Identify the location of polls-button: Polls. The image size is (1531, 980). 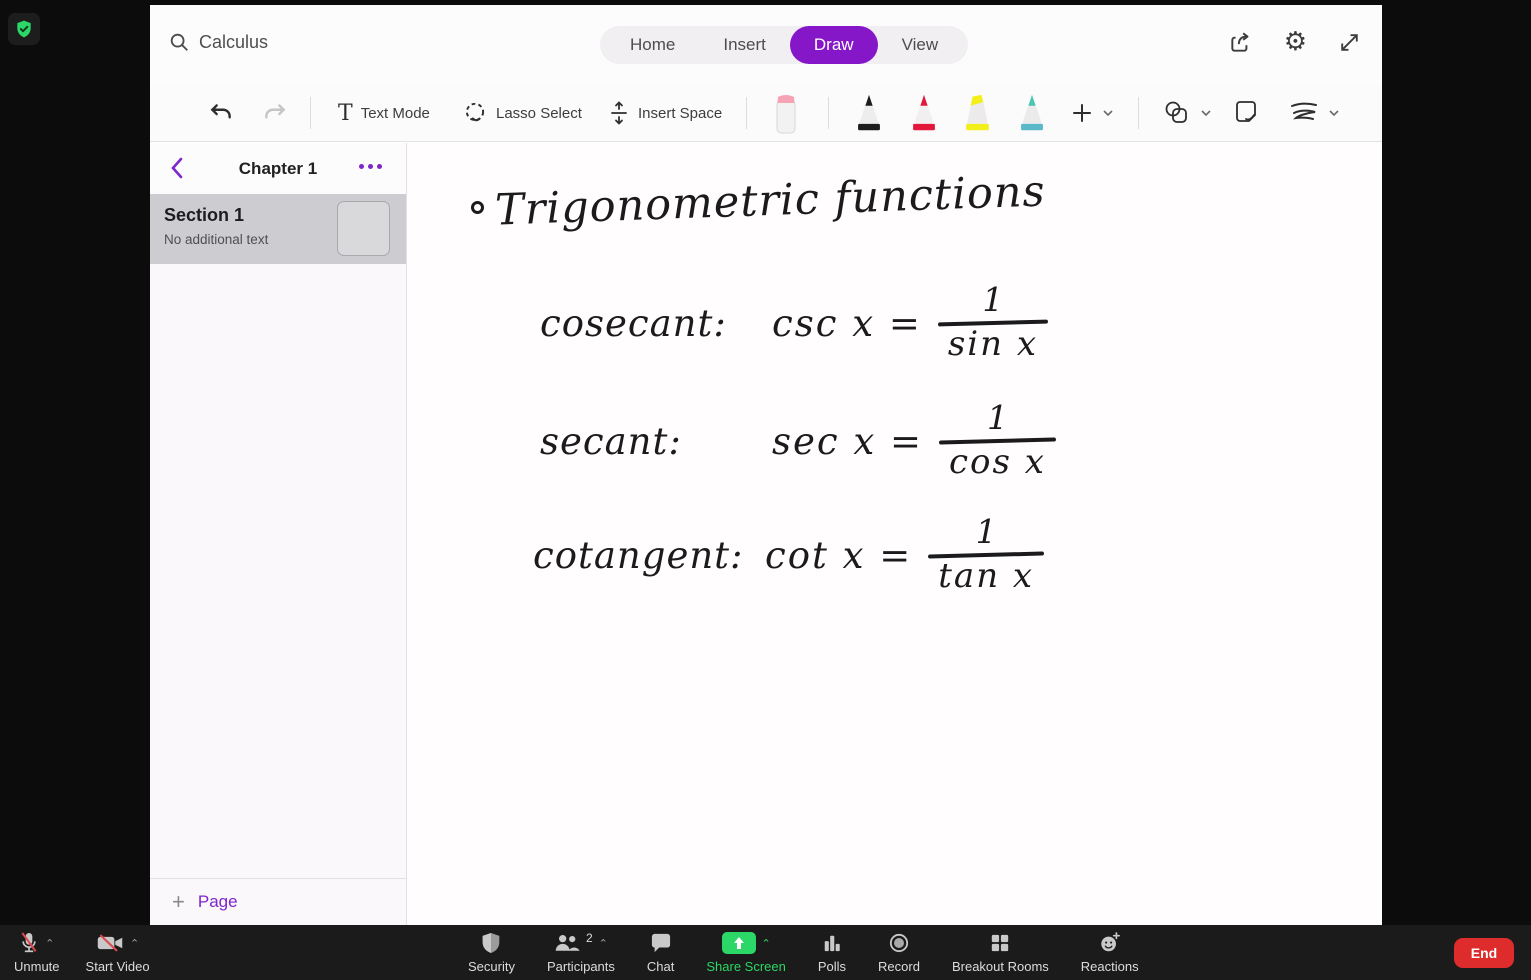
(832, 952).